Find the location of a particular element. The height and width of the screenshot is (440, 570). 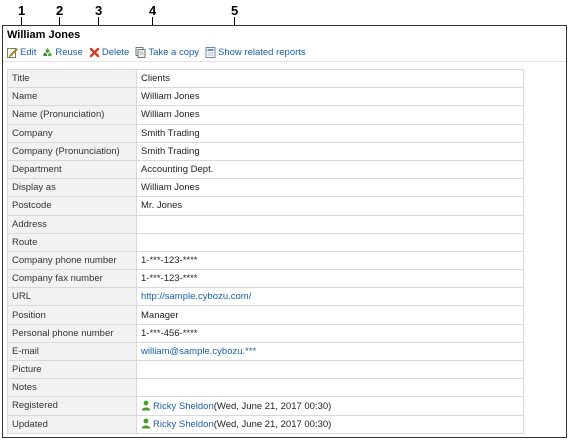

callout-1: 1 is located at coordinates (22, 10).